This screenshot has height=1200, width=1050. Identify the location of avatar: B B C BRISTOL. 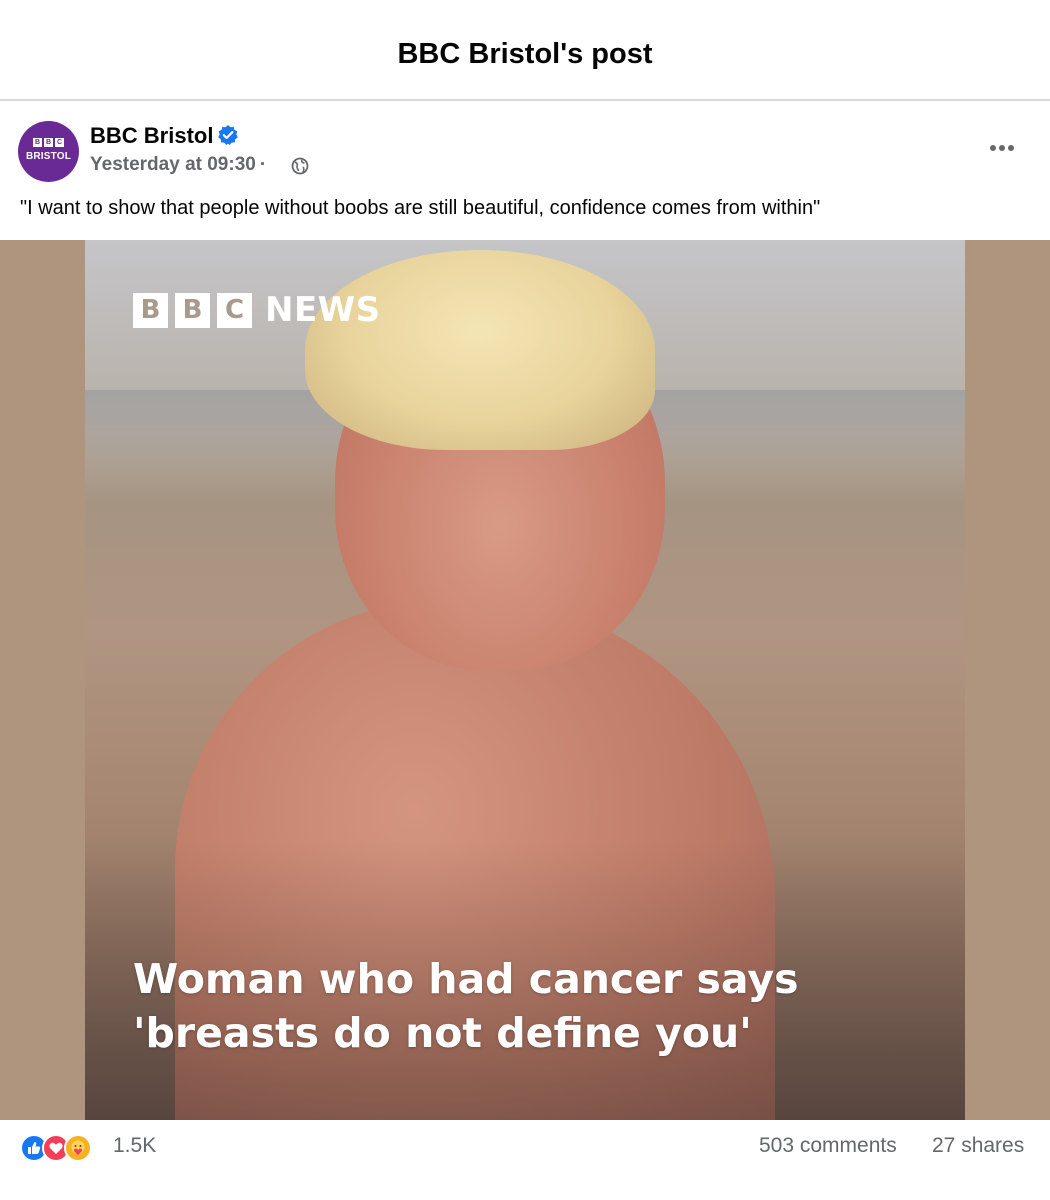
(48, 151).